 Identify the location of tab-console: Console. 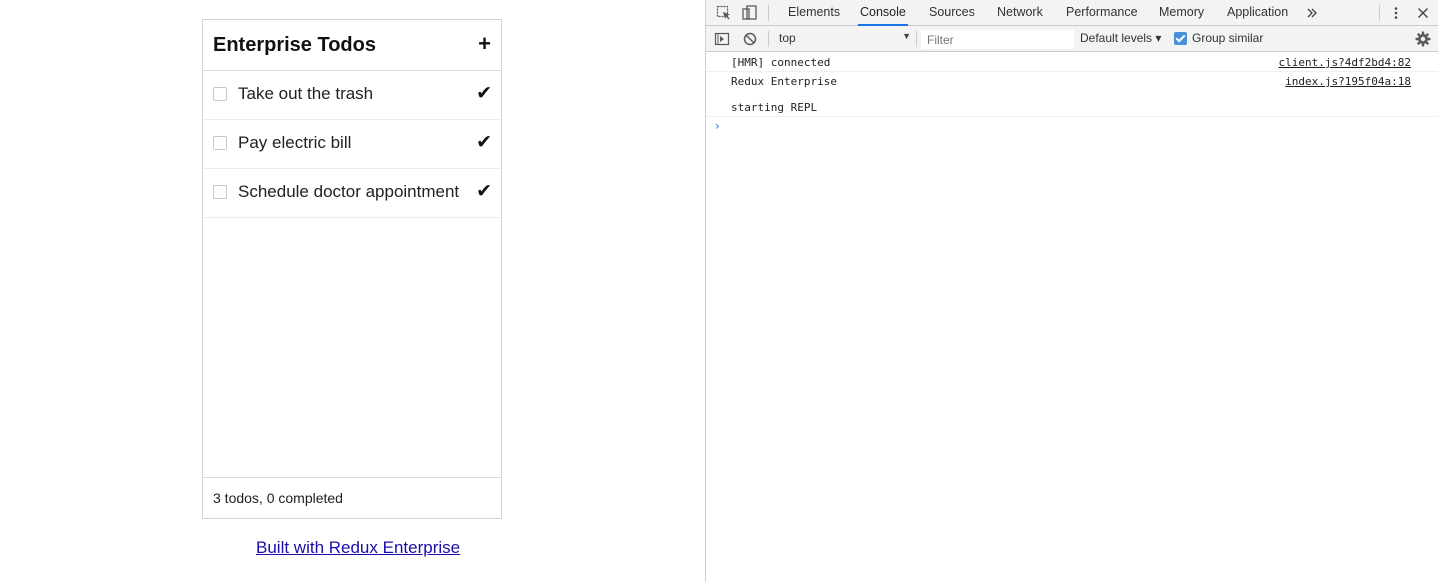
(883, 13).